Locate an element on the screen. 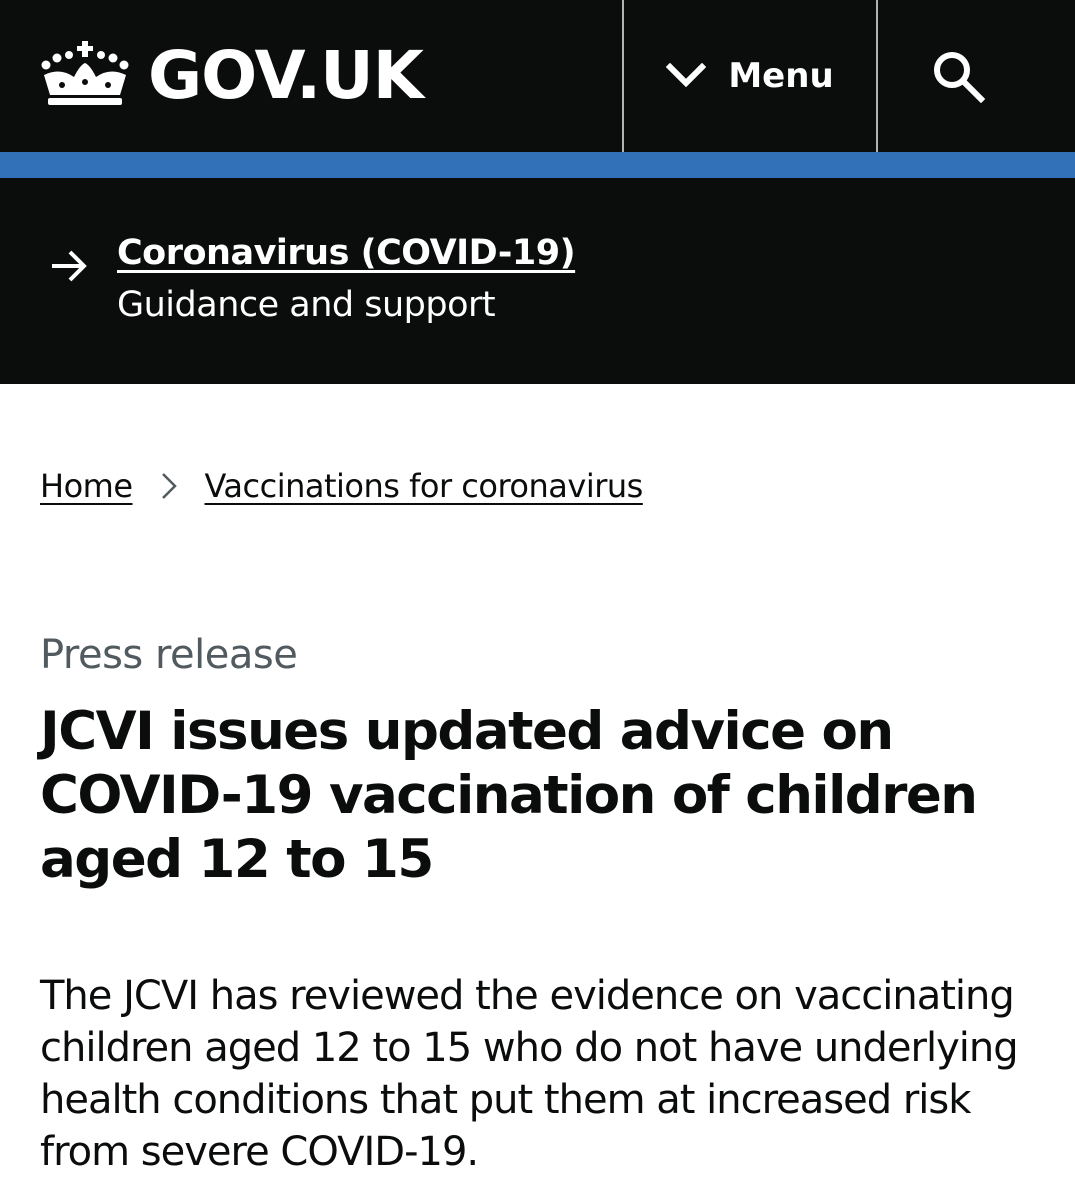  govuk-logo-link: GOV.UK is located at coordinates (231, 76).